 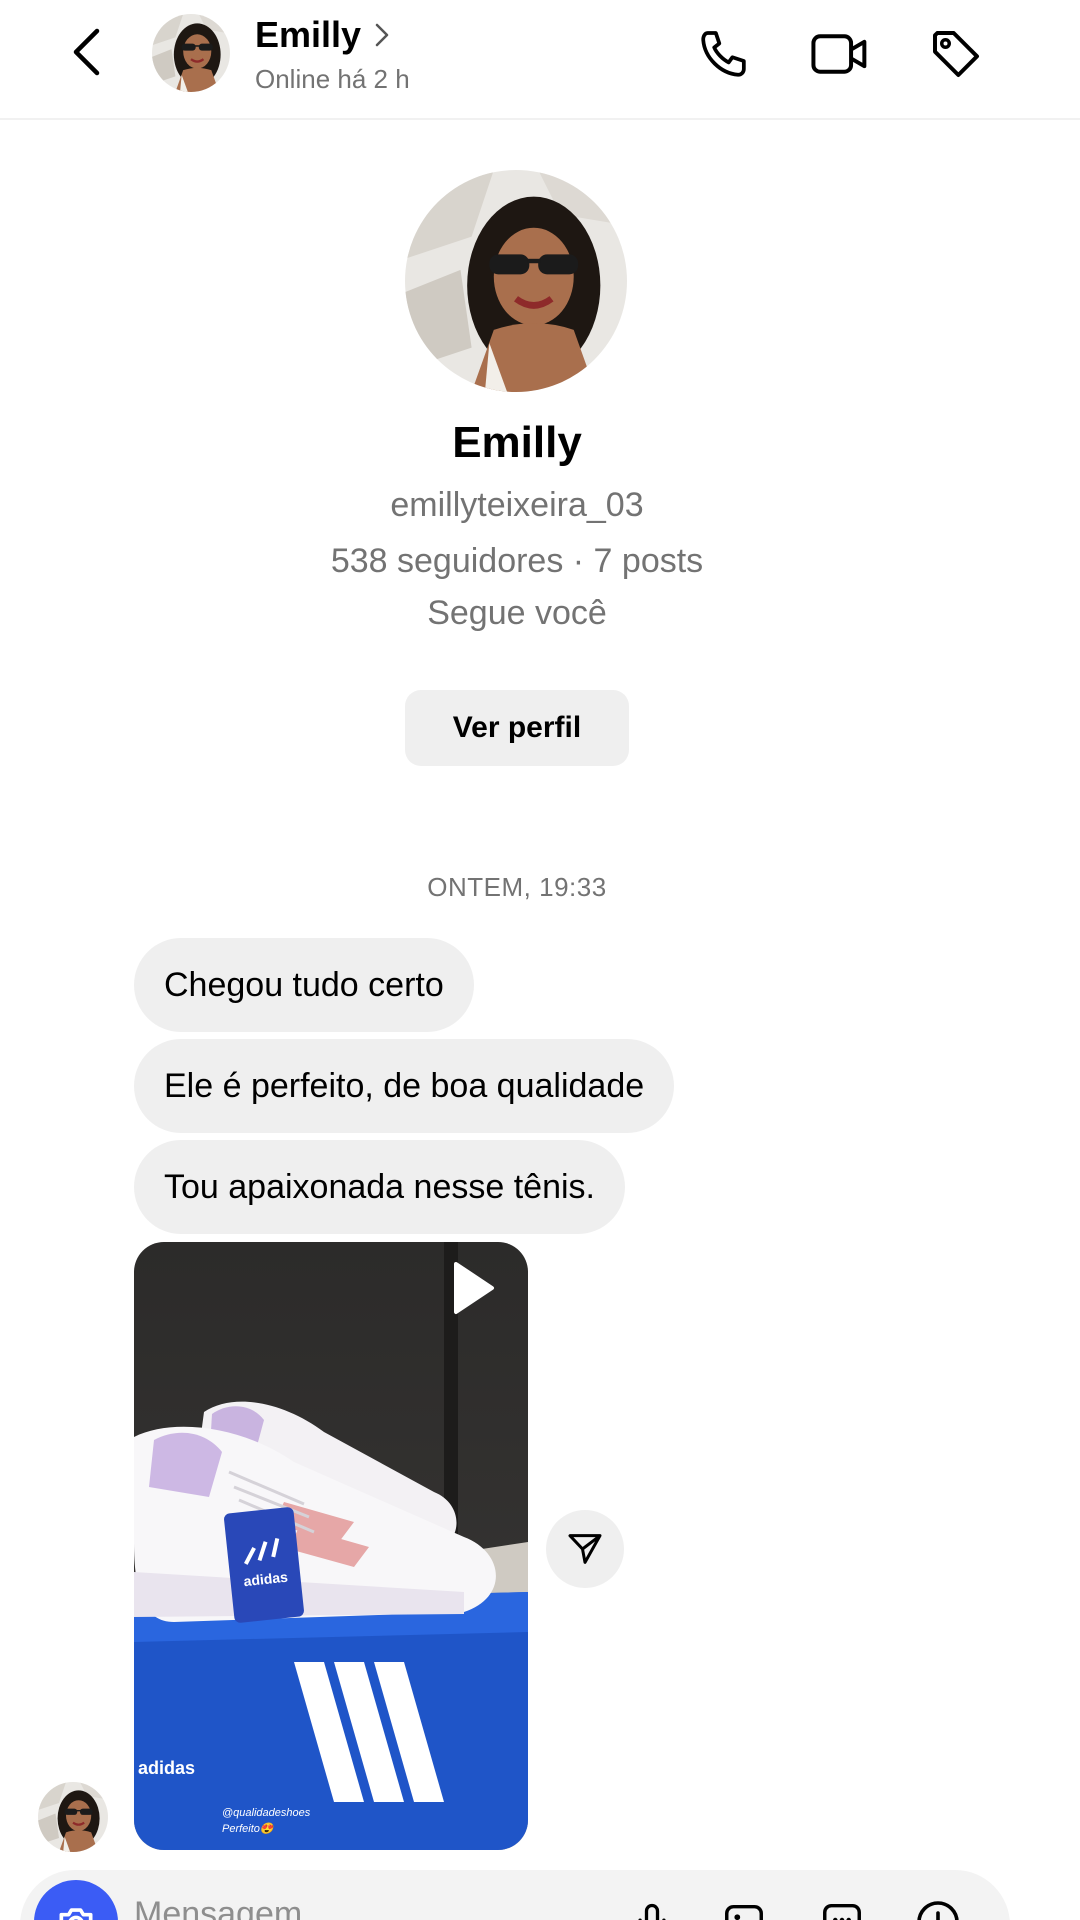 I want to click on share-button, so click(x=585, y=1549).